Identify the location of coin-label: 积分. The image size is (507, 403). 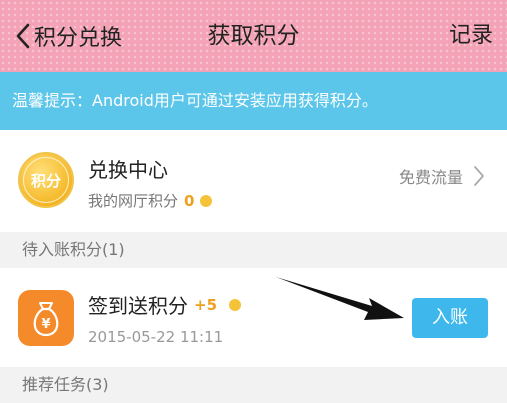
(46, 180).